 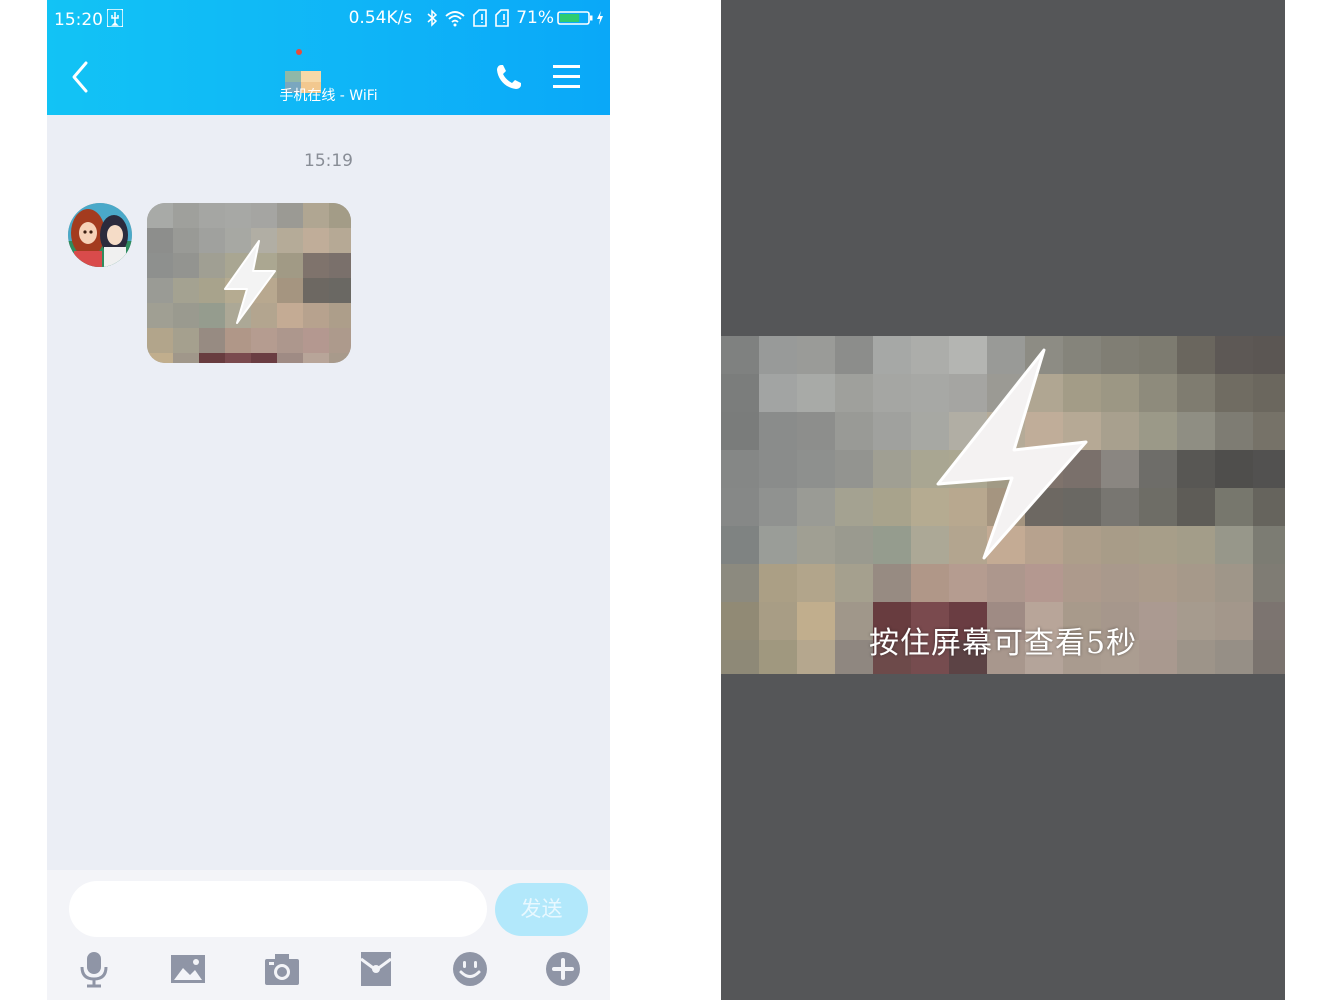 I want to click on message-input, so click(x=278, y=909).